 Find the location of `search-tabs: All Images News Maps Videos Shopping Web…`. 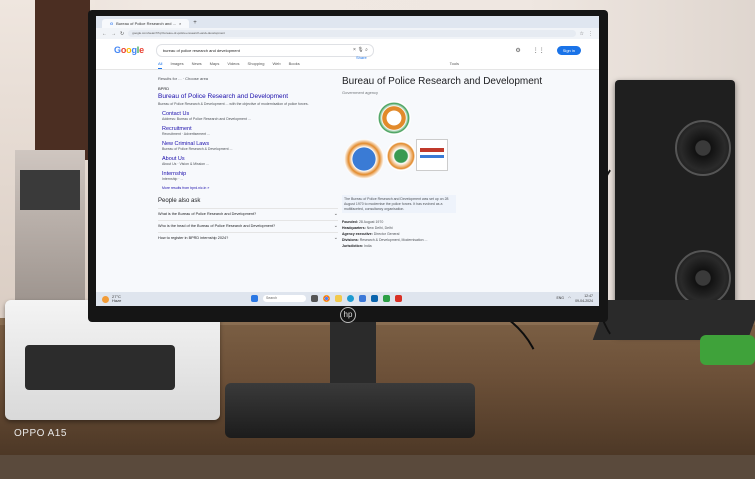

search-tabs: All Images News Maps Videos Shopping Web… is located at coordinates (347, 65).